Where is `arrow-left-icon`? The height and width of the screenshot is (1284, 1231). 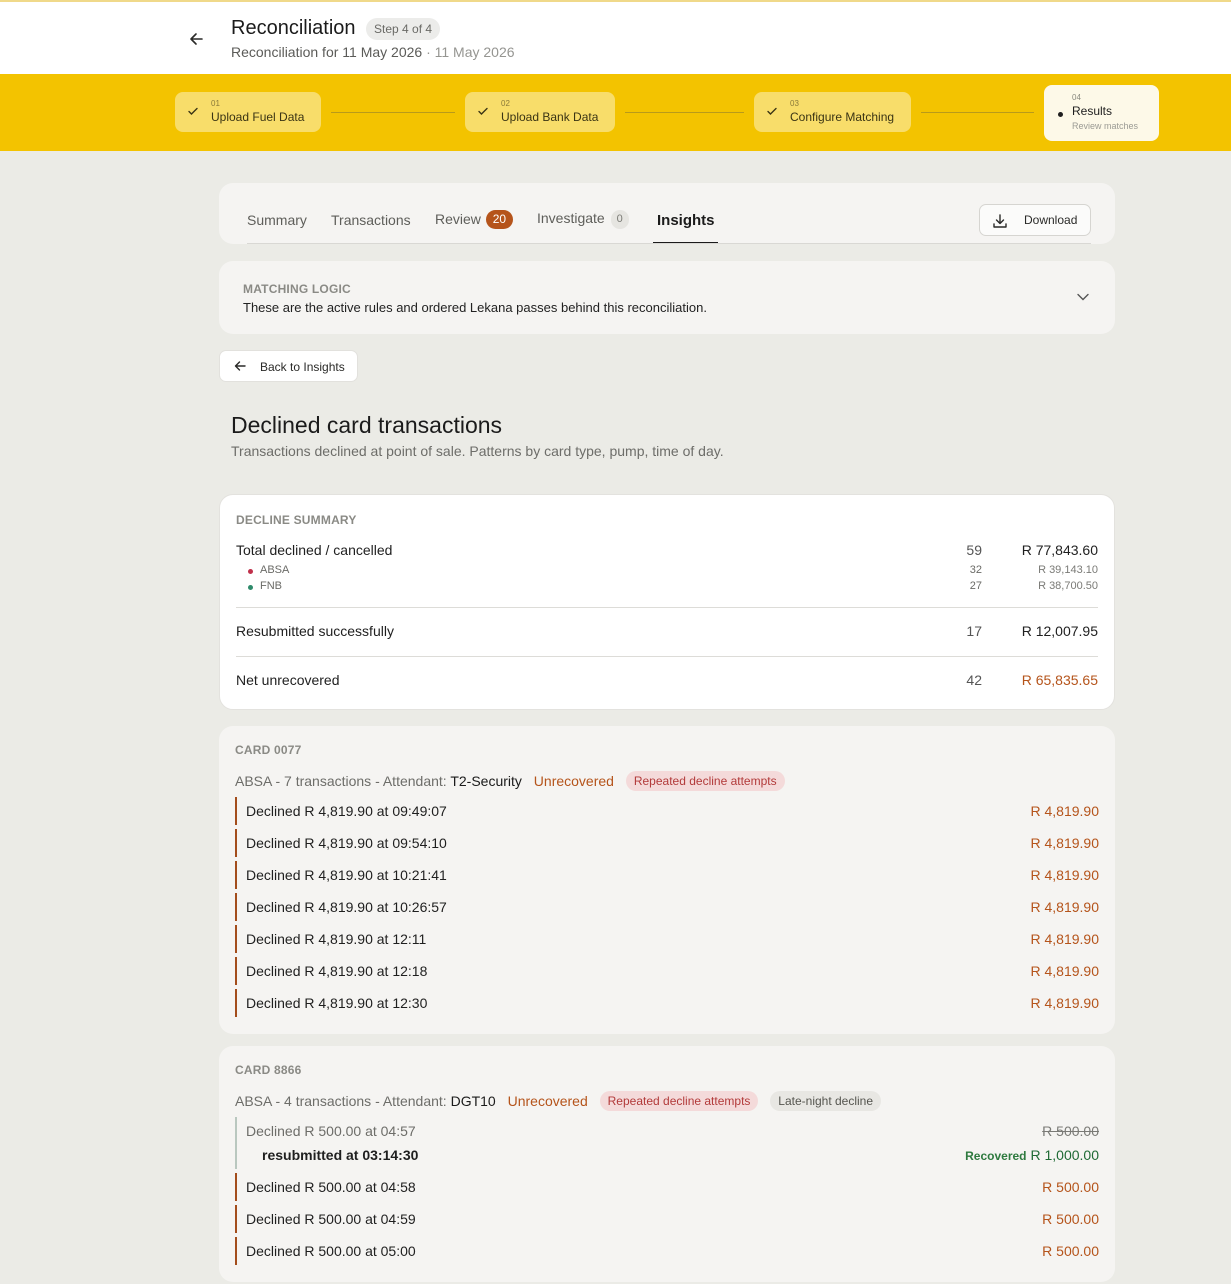 arrow-left-icon is located at coordinates (240, 366).